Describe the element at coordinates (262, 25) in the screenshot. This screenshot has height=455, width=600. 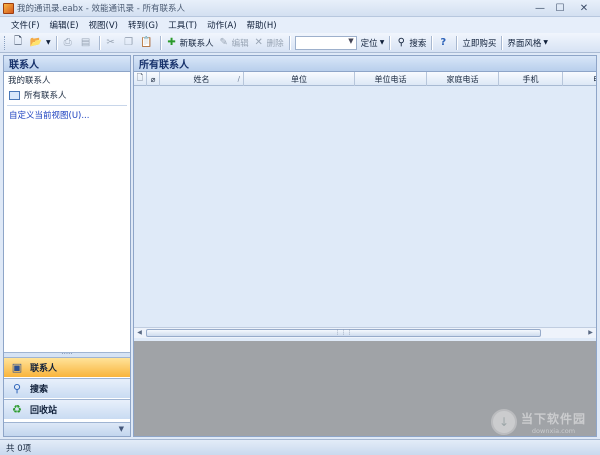
I see `menu-help: 帮助(H)` at that location.